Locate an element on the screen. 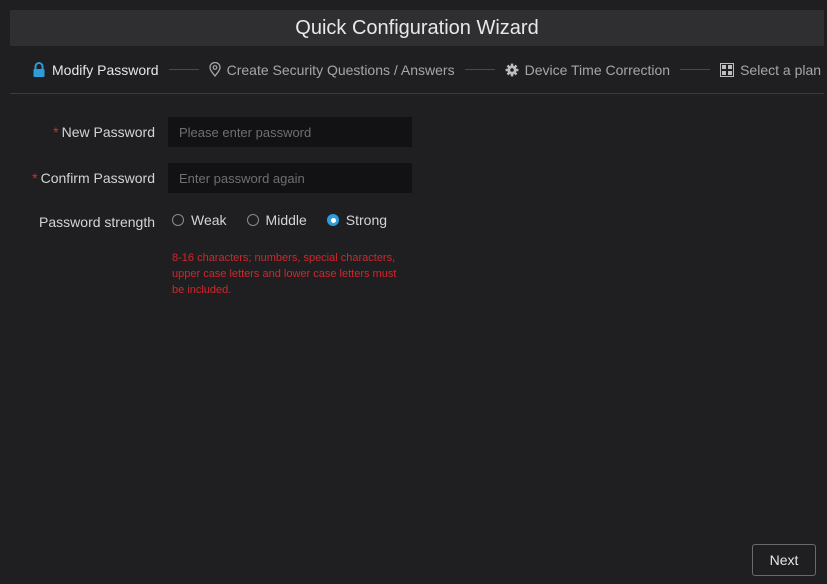  step-device-time-correction: Device Time Correction is located at coordinates (588, 69).